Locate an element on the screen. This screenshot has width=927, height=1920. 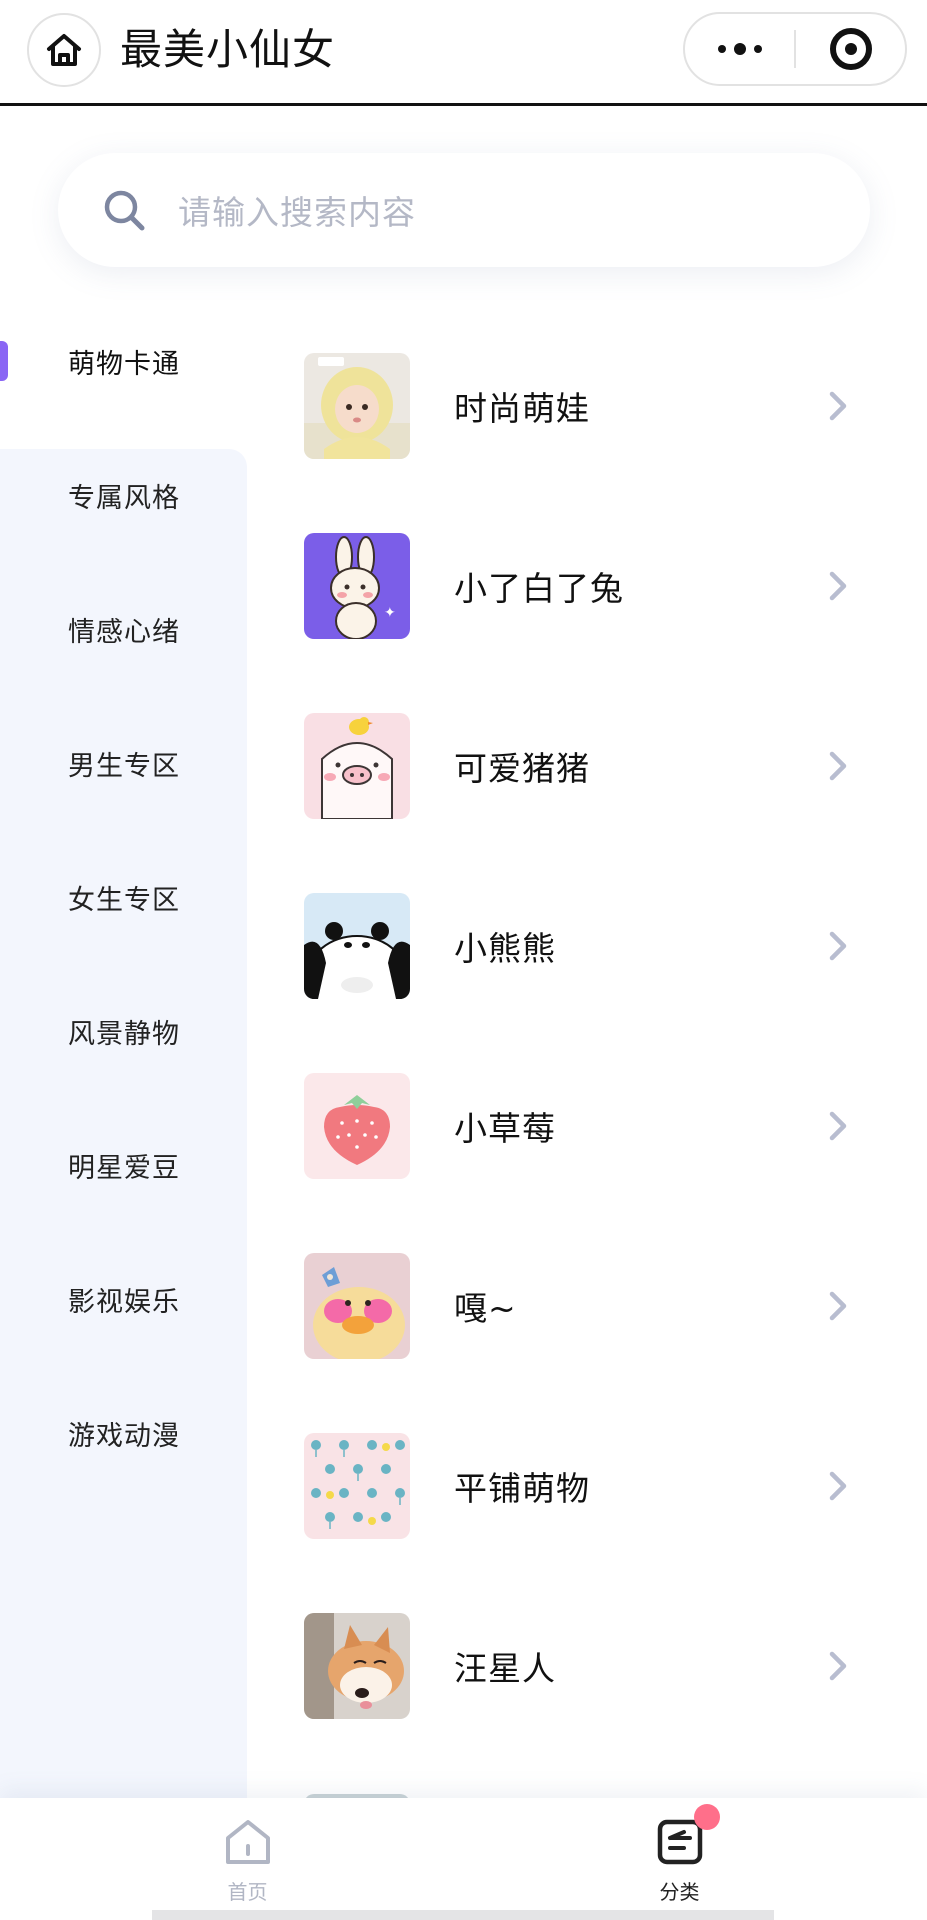
home-button is located at coordinates (64, 50).